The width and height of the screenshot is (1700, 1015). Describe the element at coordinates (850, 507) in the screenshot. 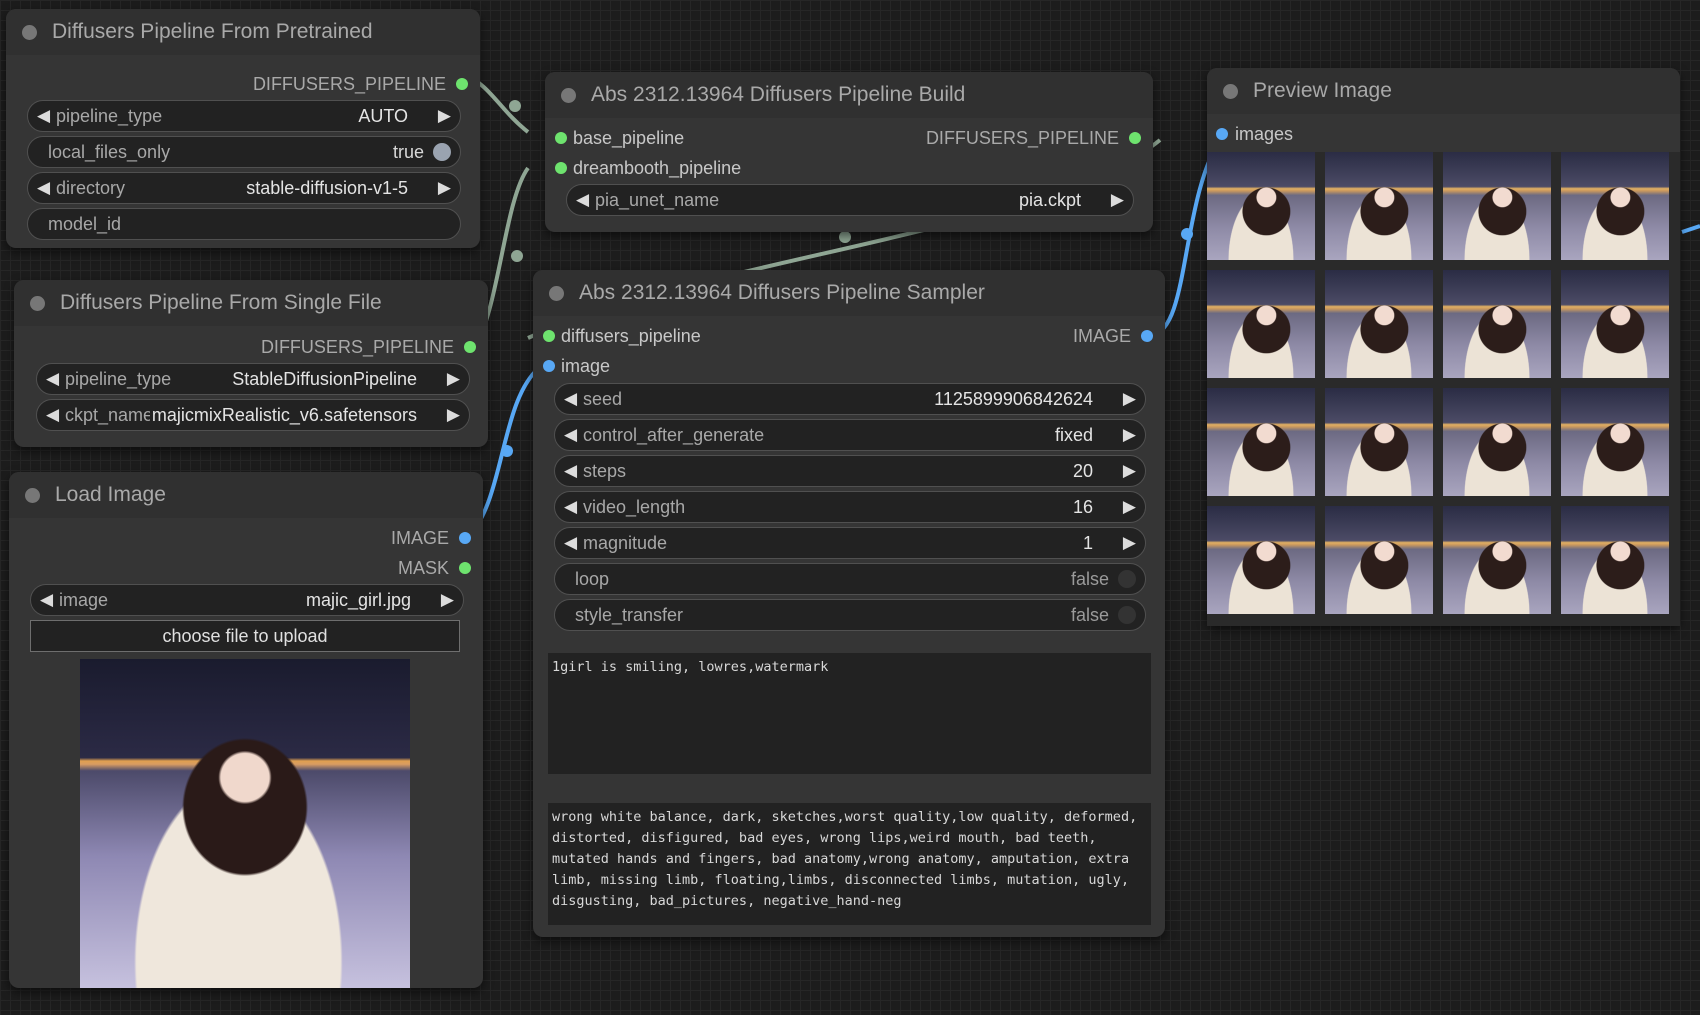

I see `number-video-length: ◀ video_length 16 ▶` at that location.